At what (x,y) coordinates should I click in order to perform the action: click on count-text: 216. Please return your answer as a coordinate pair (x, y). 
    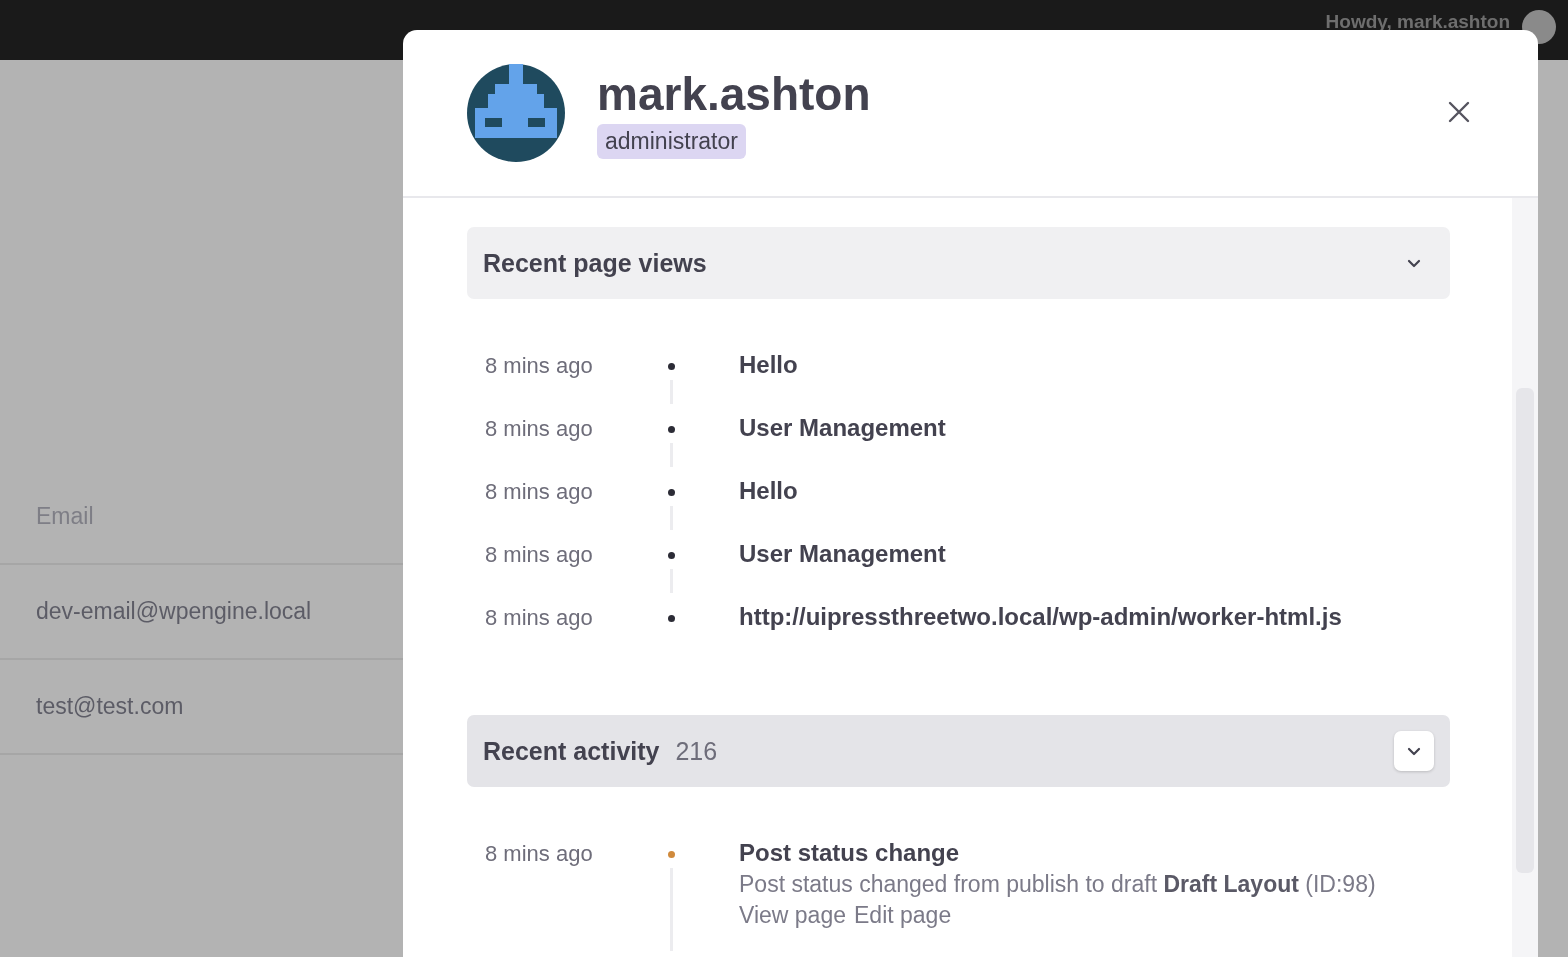
    Looking at the image, I should click on (696, 751).